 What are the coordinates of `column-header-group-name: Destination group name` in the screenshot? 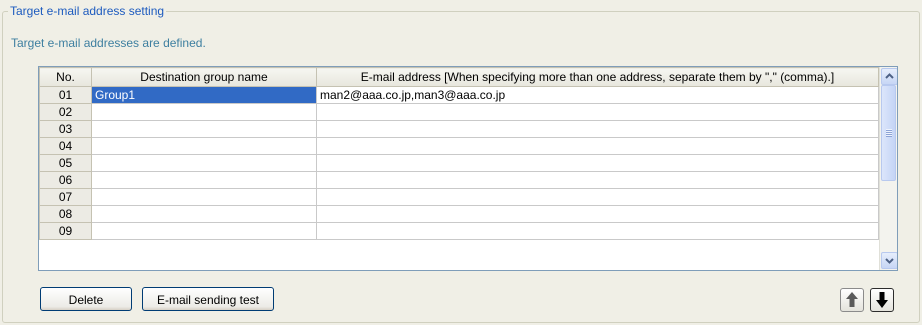 It's located at (204, 77).